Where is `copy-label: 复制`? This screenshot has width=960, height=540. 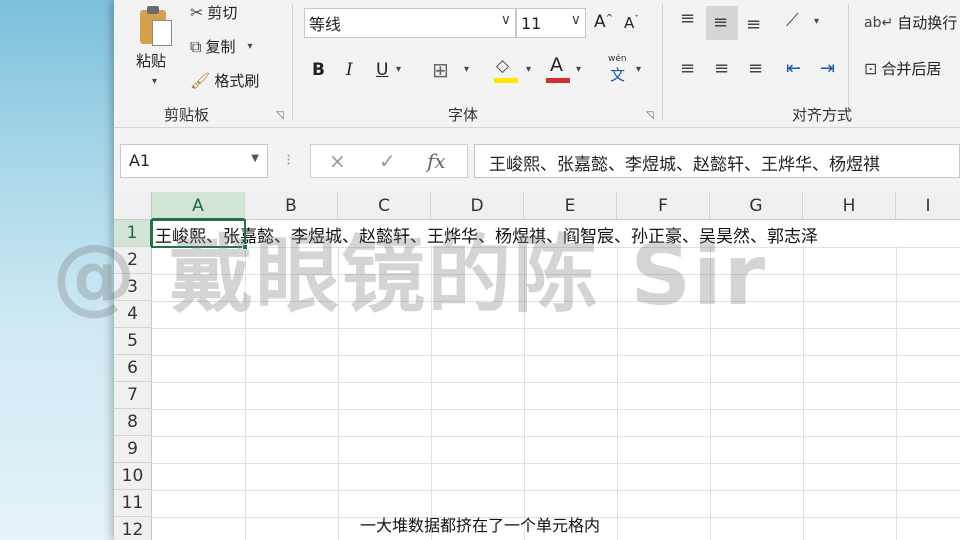
copy-label: 复制 is located at coordinates (220, 47).